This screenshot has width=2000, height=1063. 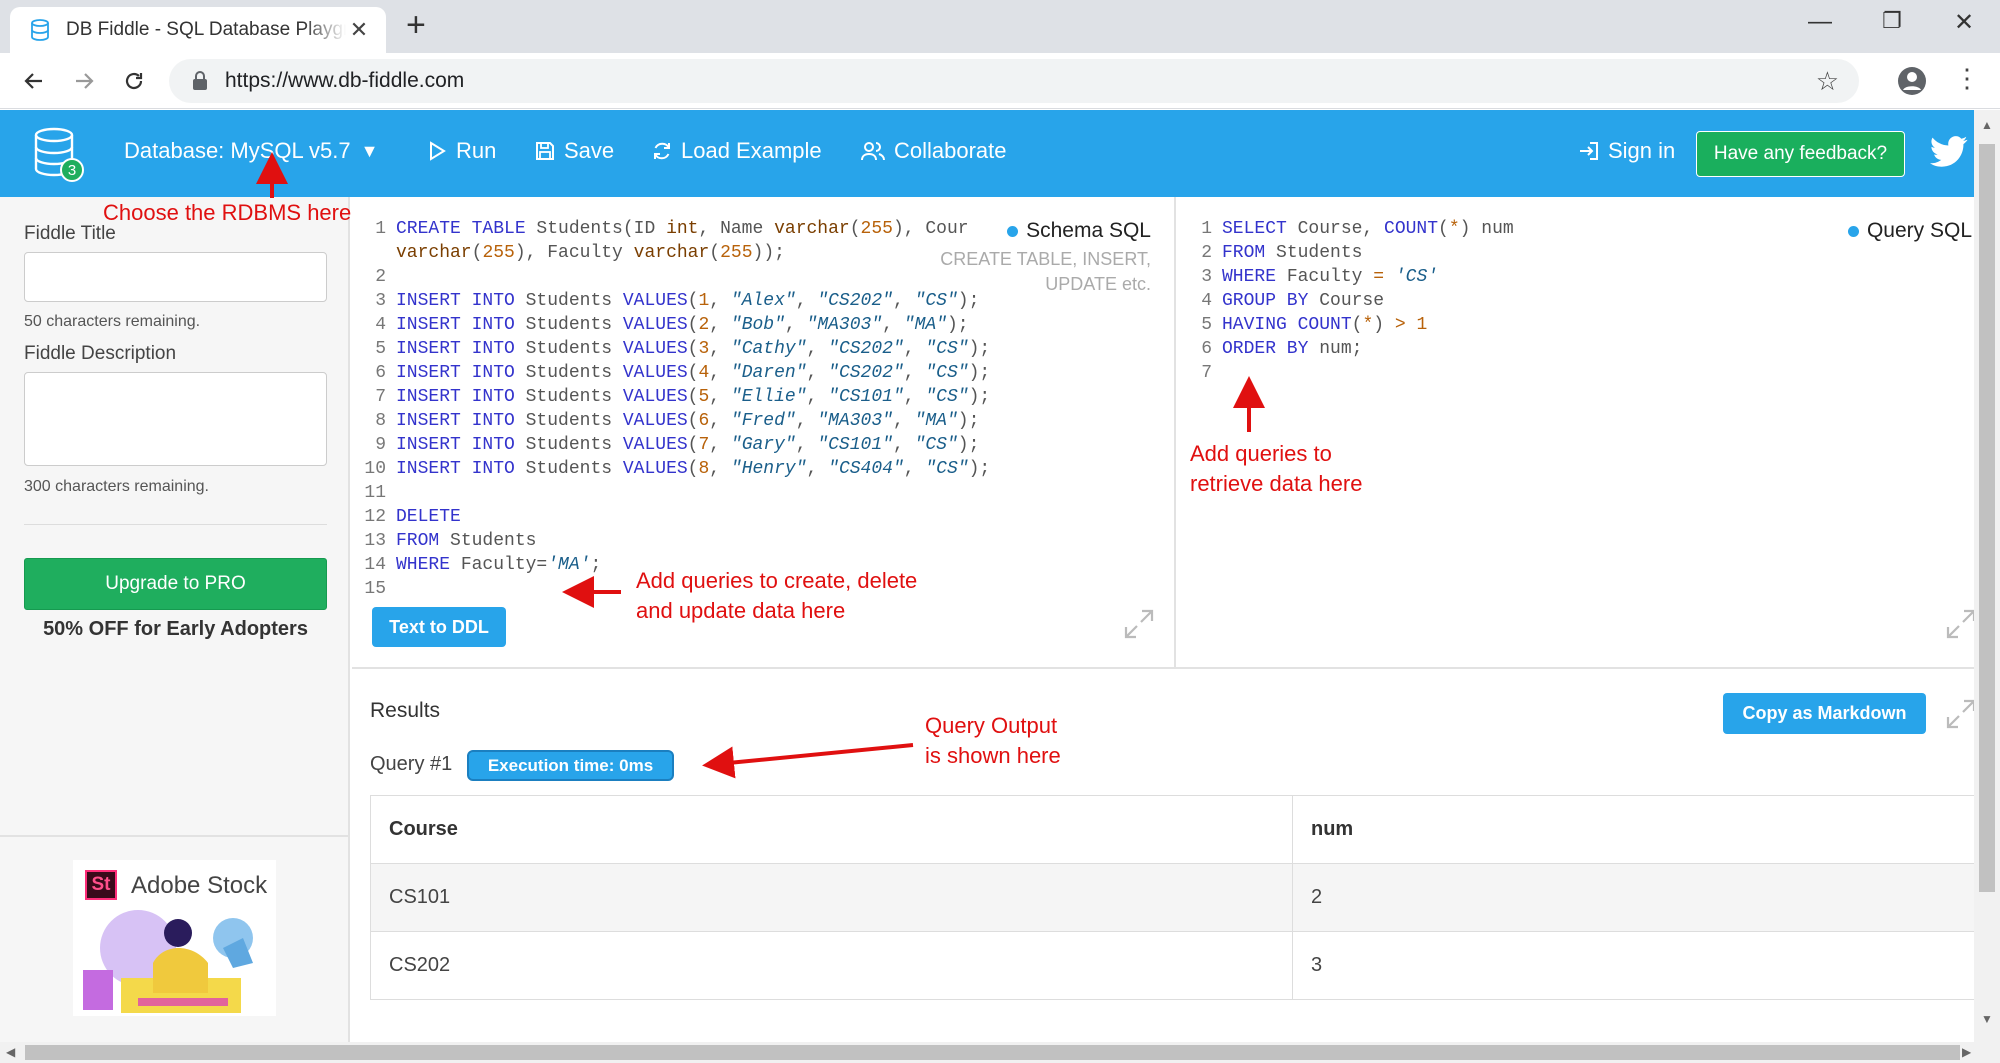 What do you see at coordinates (1176, 829) in the screenshot?
I see `table-header-row: Course num` at bounding box center [1176, 829].